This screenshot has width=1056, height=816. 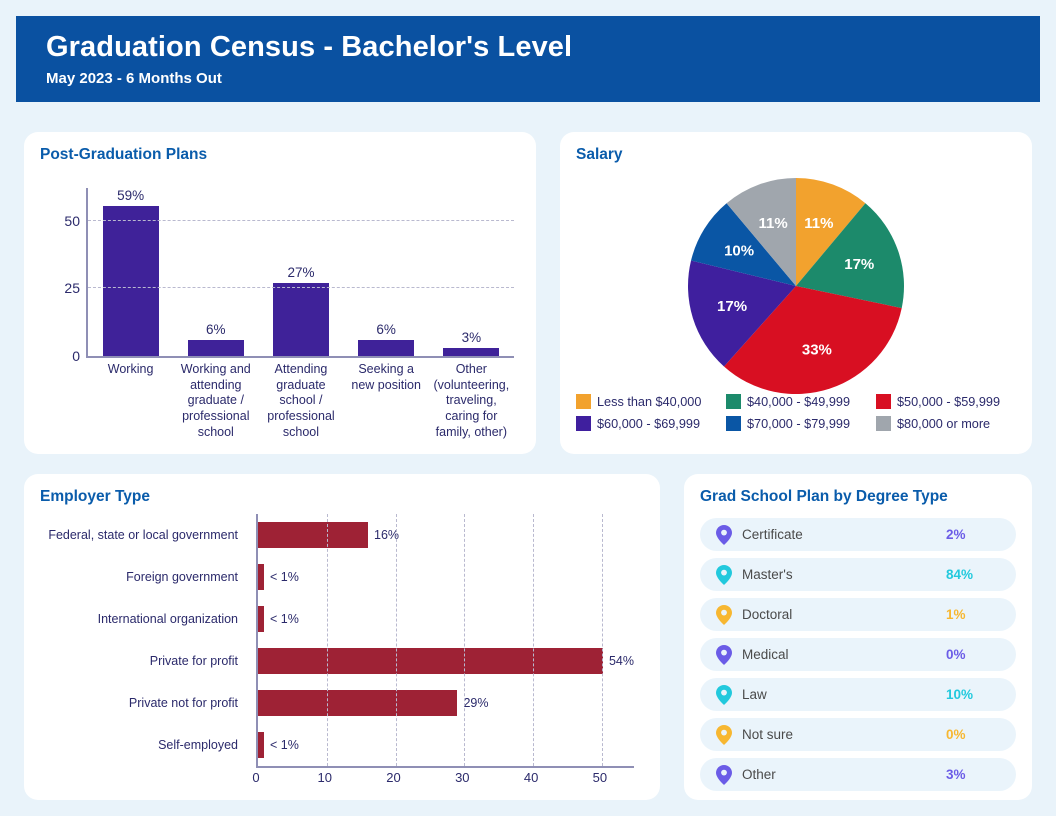 What do you see at coordinates (193, 661) in the screenshot?
I see `employer-category-label: Private for profit` at bounding box center [193, 661].